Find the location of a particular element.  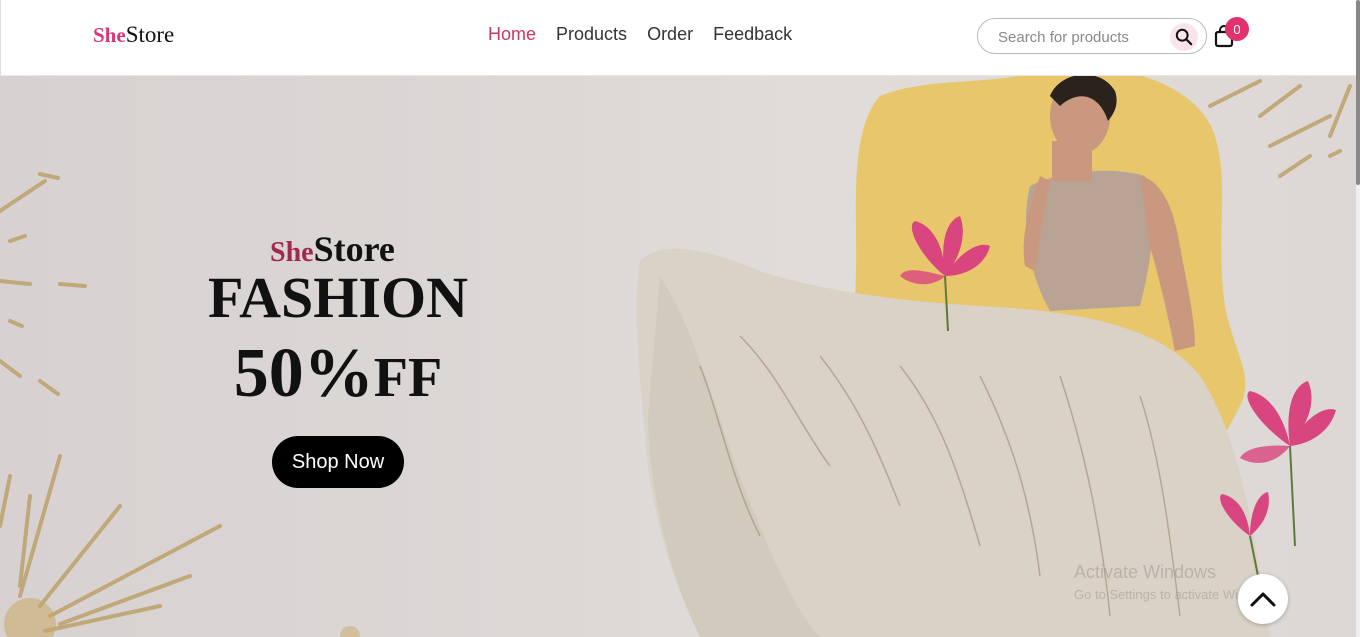

search-input is located at coordinates (1078, 37).